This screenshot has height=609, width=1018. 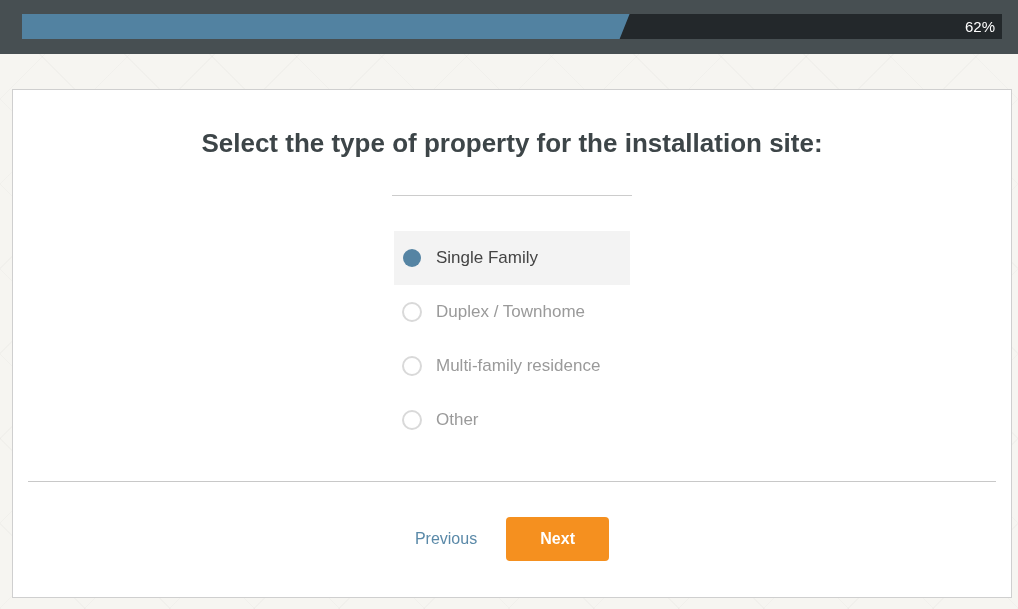 I want to click on radio-selected-icon, so click(x=412, y=258).